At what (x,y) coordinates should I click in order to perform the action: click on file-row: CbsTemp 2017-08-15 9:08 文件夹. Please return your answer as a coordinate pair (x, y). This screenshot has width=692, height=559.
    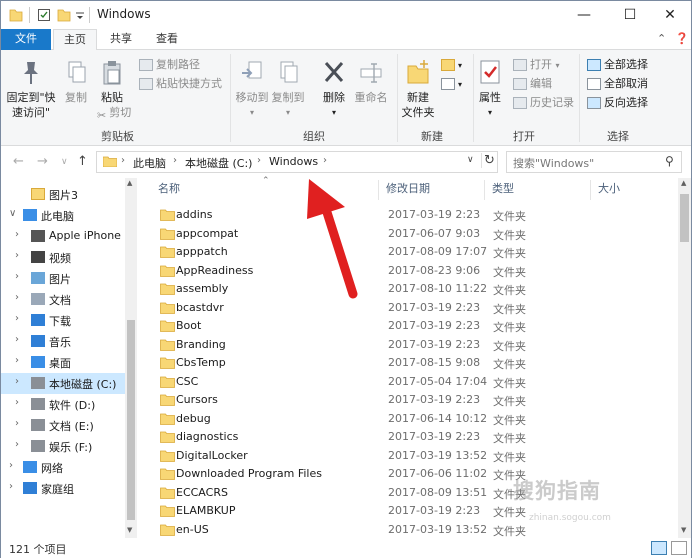
    Looking at the image, I should click on (412, 363).